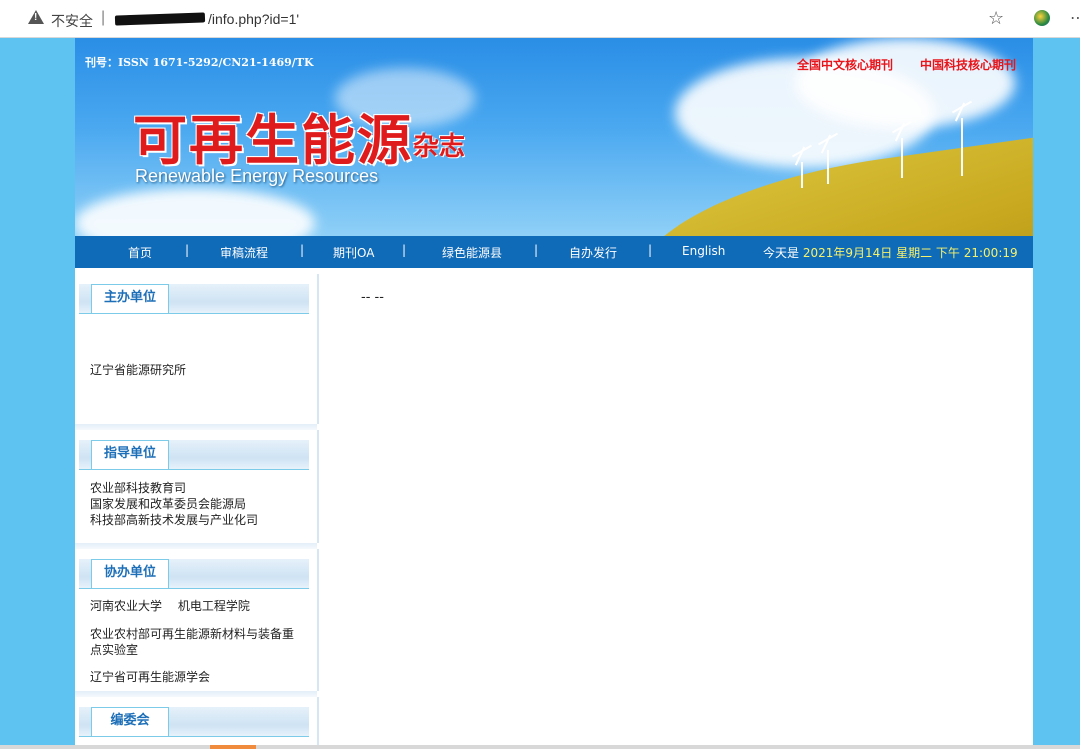  I want to click on guide-line: 国家发展和改革委员会能源局, so click(168, 504).